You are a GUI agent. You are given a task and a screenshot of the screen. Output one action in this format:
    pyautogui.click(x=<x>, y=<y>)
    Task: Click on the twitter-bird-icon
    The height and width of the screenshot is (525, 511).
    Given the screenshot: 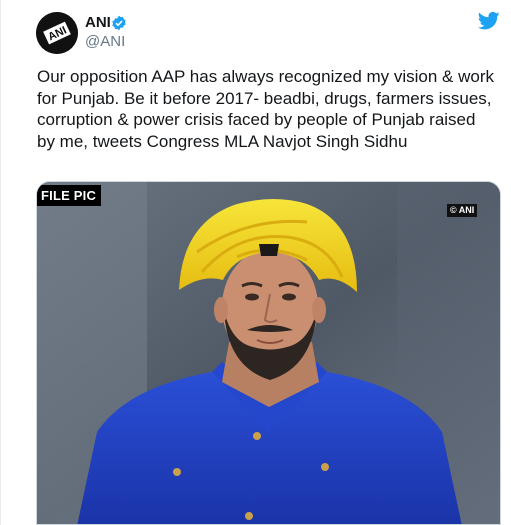 What is the action you would take?
    pyautogui.click(x=489, y=21)
    